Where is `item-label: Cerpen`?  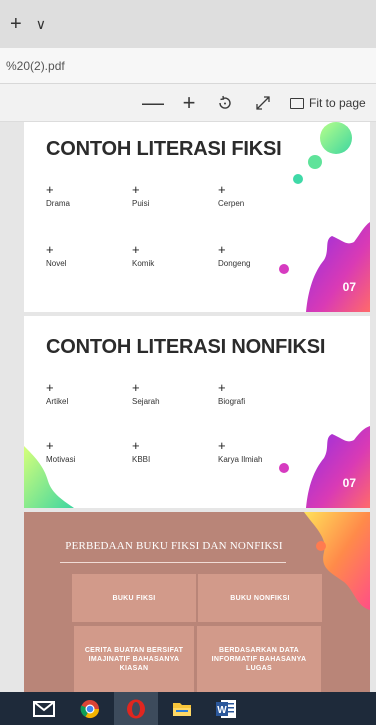 item-label: Cerpen is located at coordinates (231, 203).